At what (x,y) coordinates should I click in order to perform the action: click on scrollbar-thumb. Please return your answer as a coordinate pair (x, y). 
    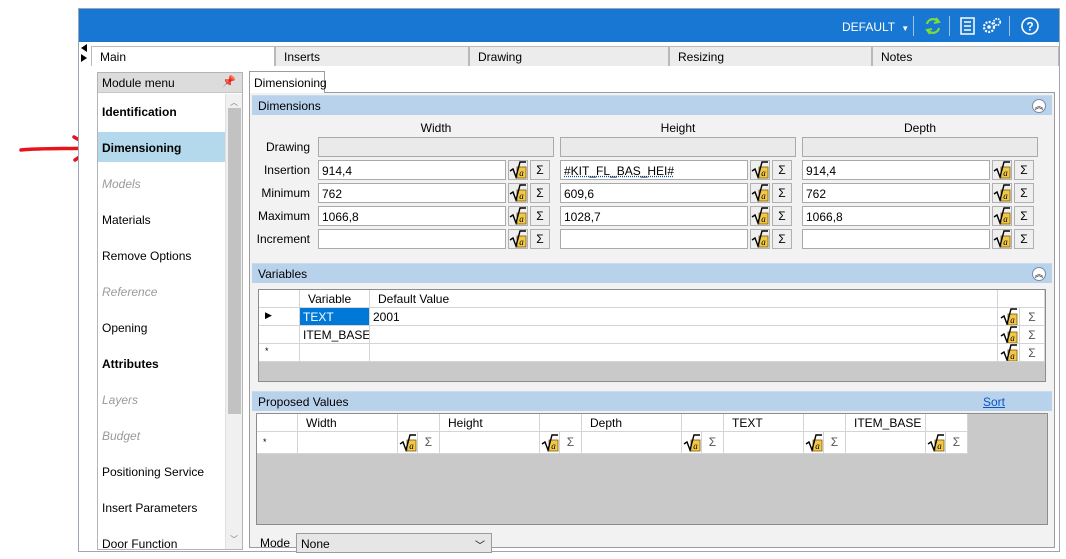
    Looking at the image, I should click on (234, 261).